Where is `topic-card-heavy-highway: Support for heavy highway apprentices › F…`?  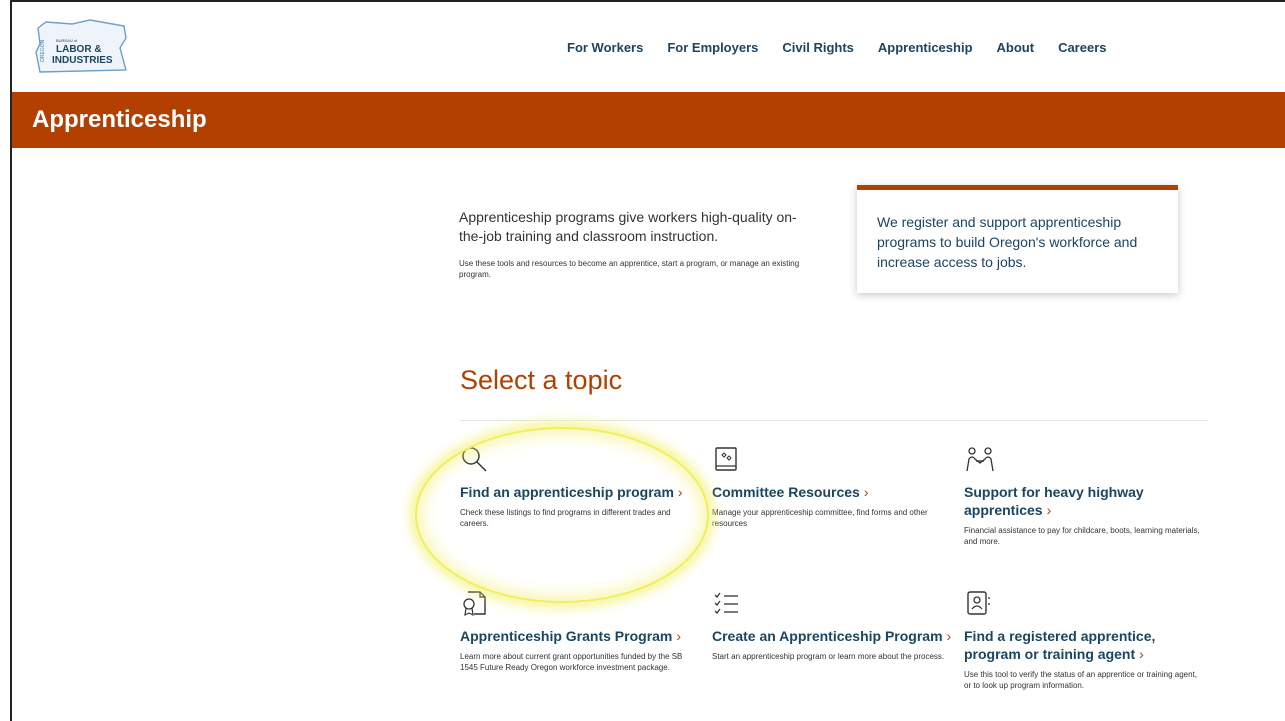
topic-card-heavy-highway: Support for heavy highway apprentices › F… is located at coordinates (1084, 496).